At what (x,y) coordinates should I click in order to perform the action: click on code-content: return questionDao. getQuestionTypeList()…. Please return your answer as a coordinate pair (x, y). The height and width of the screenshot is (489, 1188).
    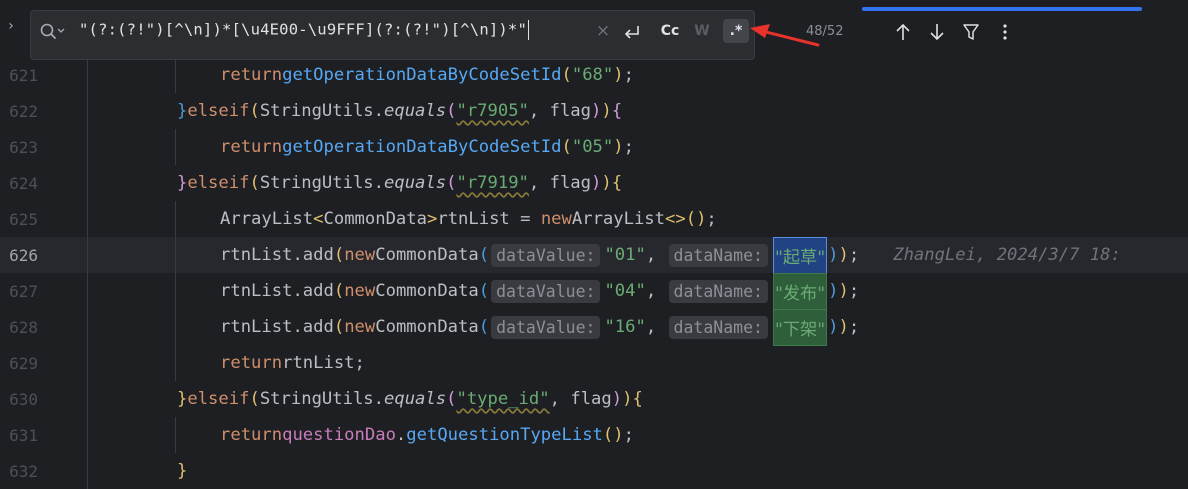
    Looking at the image, I should click on (427, 435).